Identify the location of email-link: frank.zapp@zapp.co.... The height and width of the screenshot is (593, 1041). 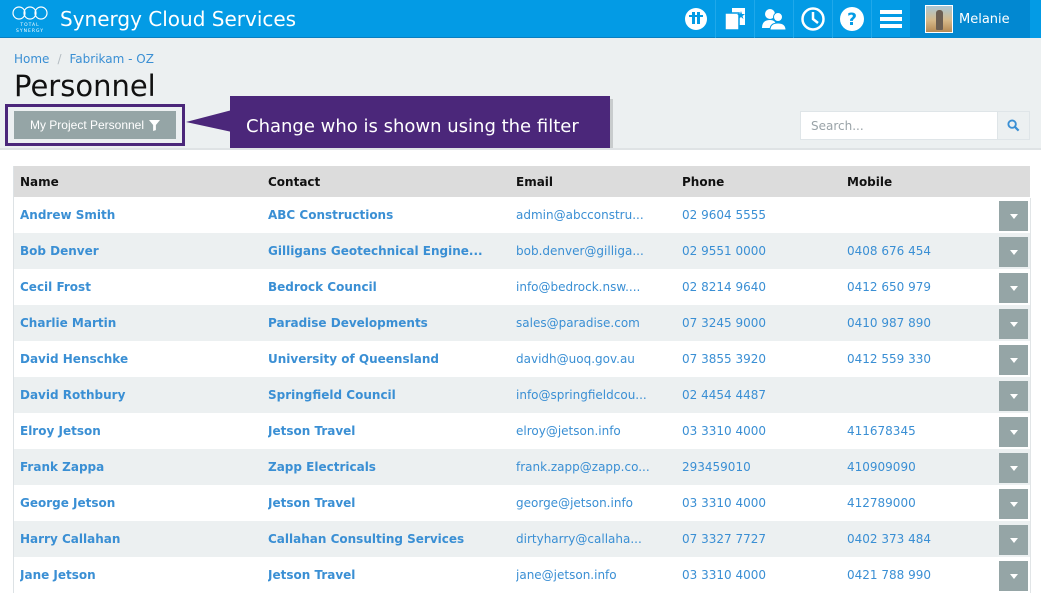
(596, 467).